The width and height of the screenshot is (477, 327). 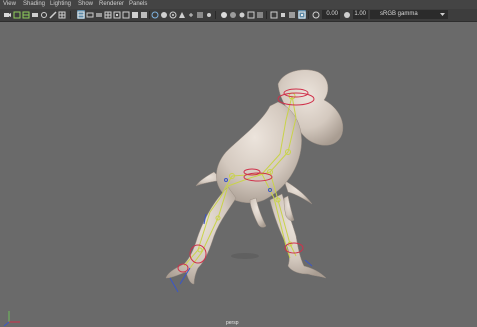 What do you see at coordinates (108, 14) in the screenshot?
I see `field-chart-icon` at bounding box center [108, 14].